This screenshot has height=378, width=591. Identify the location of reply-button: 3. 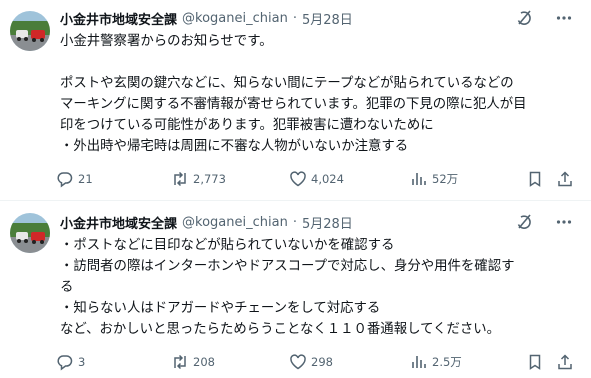
(70, 362).